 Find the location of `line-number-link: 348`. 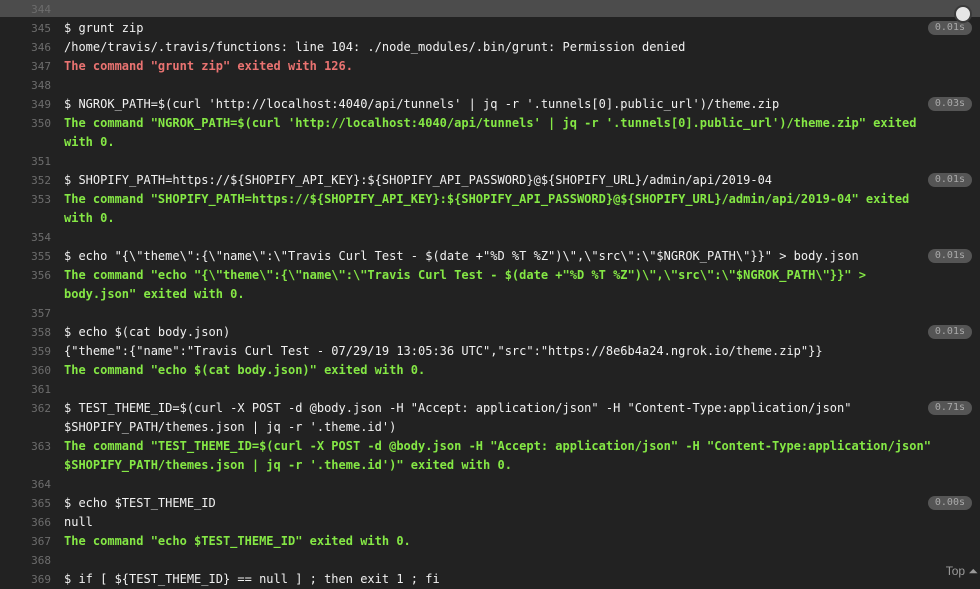

line-number-link: 348 is located at coordinates (25, 85).